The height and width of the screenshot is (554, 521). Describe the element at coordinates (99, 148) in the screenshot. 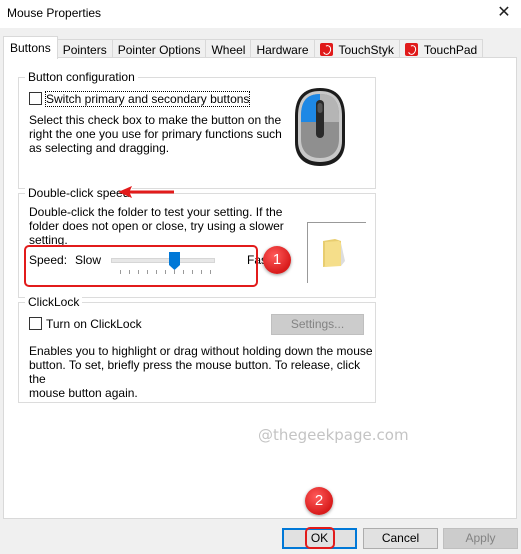

I see `description-line: as selecting and dragging.` at that location.